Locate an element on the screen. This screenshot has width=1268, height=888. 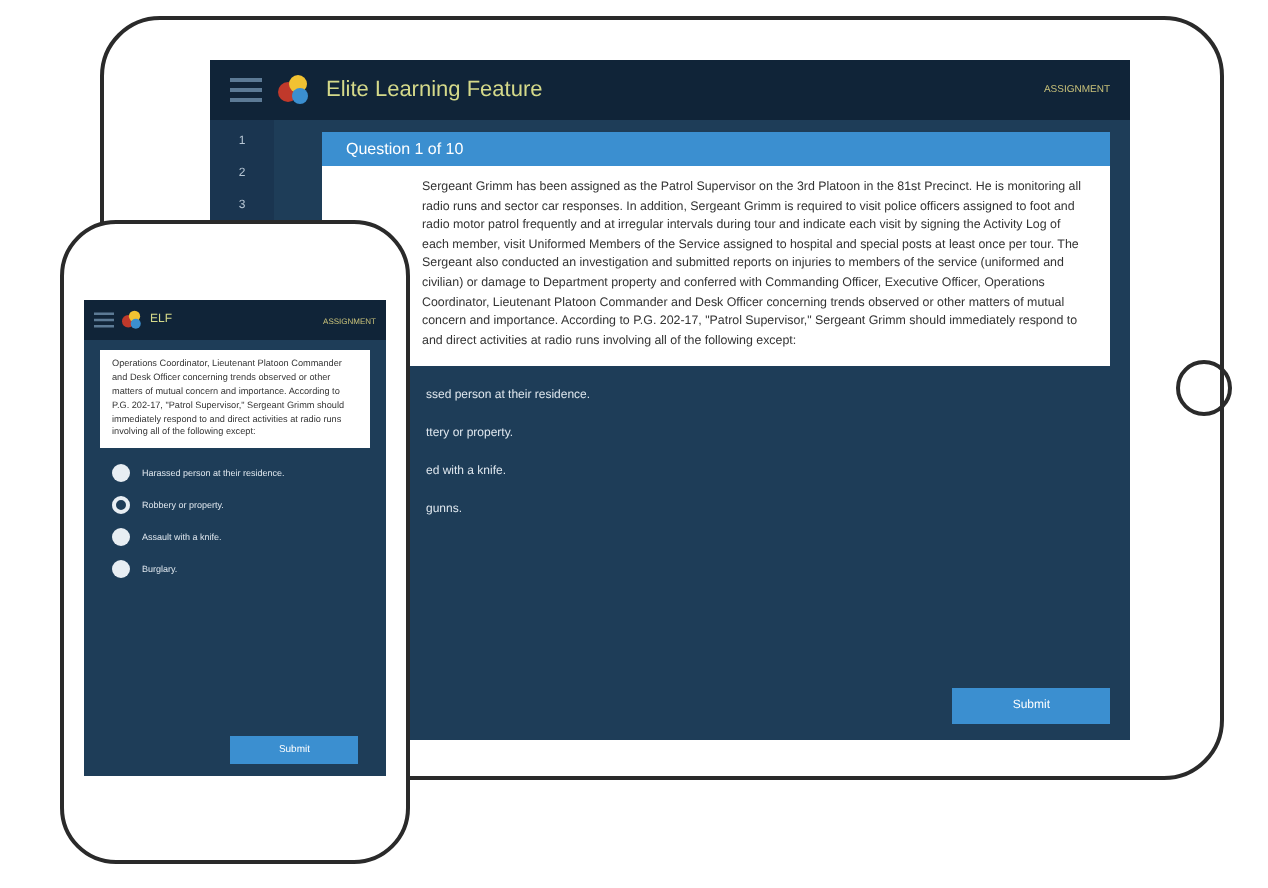
question-title: Question 1 of 10 is located at coordinates (716, 149).